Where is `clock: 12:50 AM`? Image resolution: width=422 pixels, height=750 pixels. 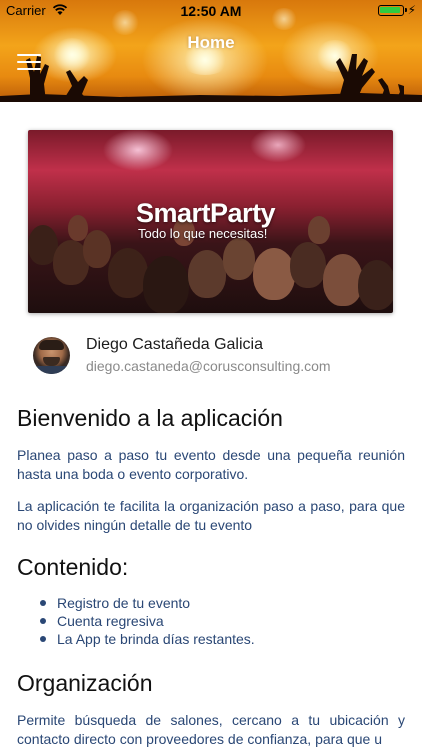 clock: 12:50 AM is located at coordinates (211, 11).